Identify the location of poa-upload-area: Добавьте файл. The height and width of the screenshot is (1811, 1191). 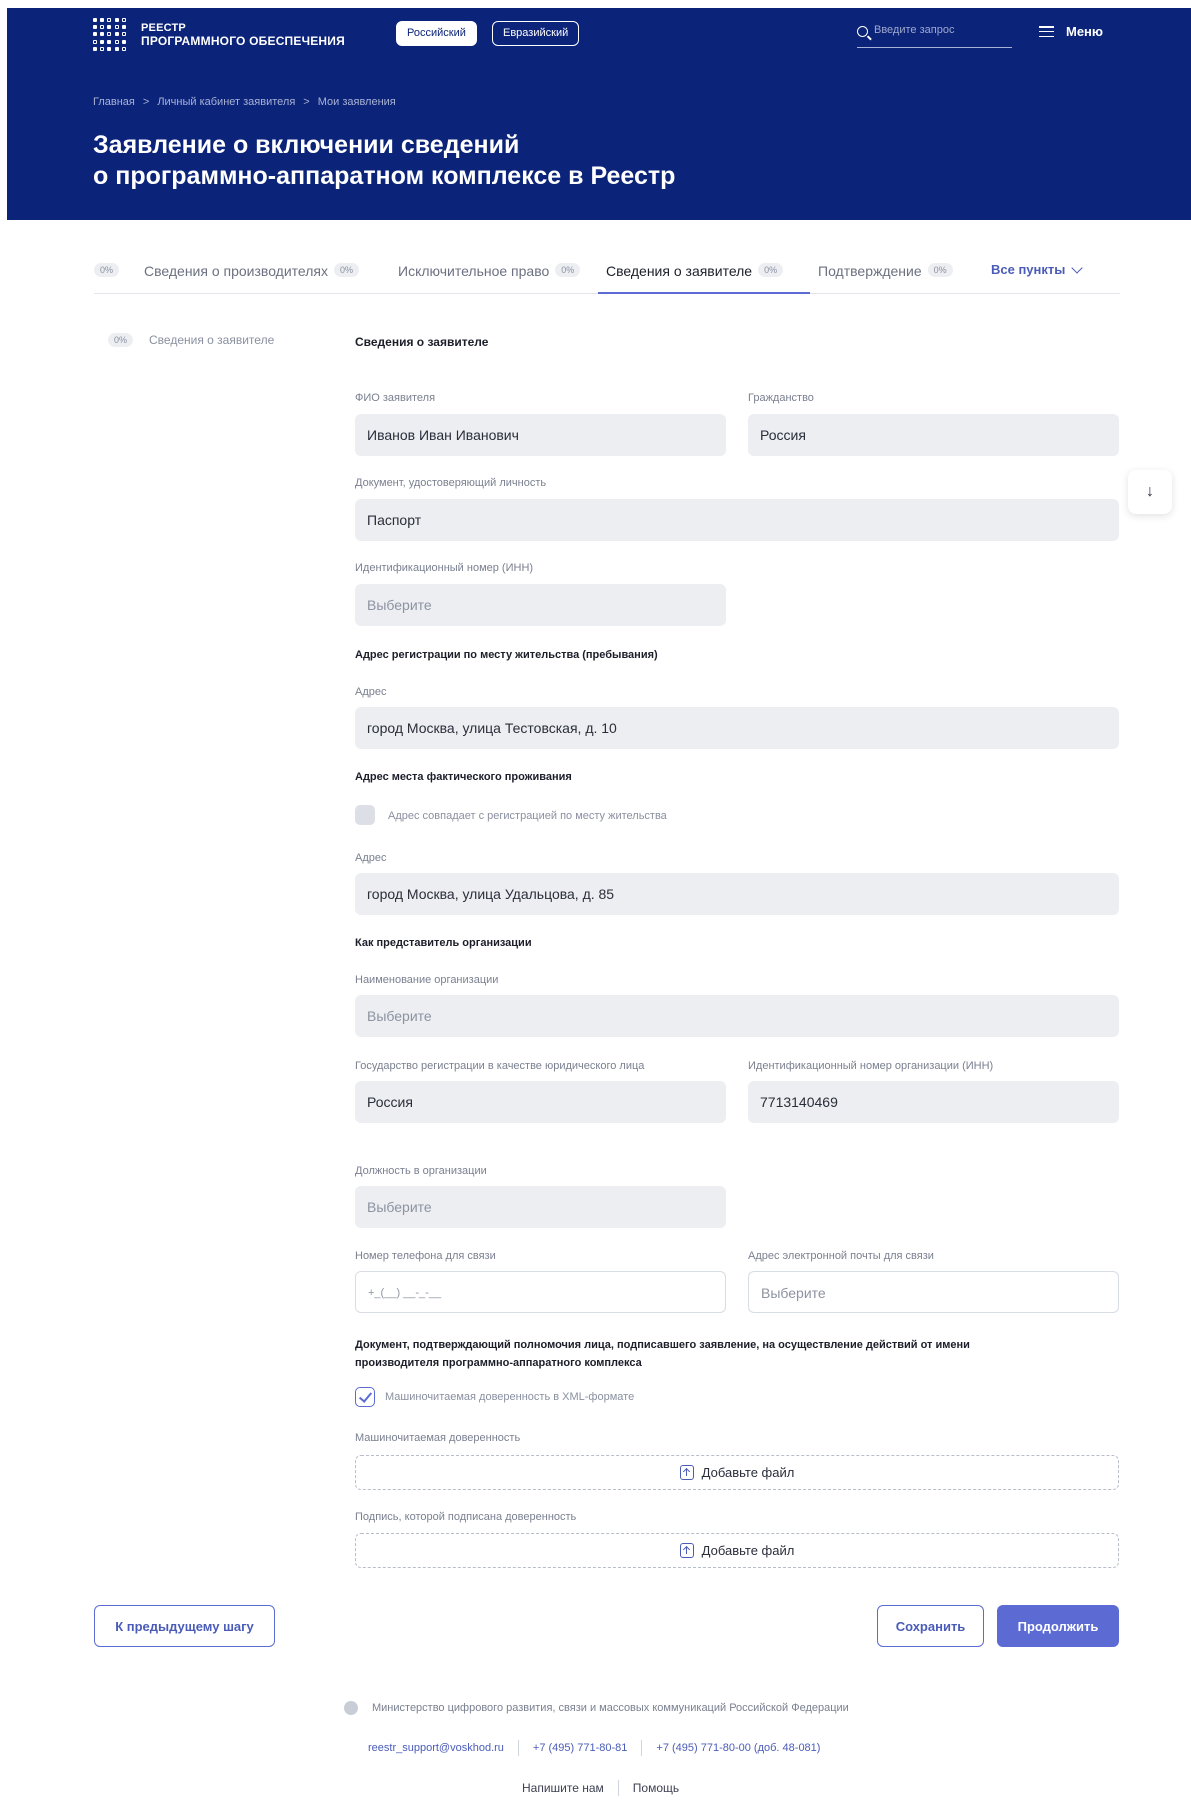
(737, 1472).